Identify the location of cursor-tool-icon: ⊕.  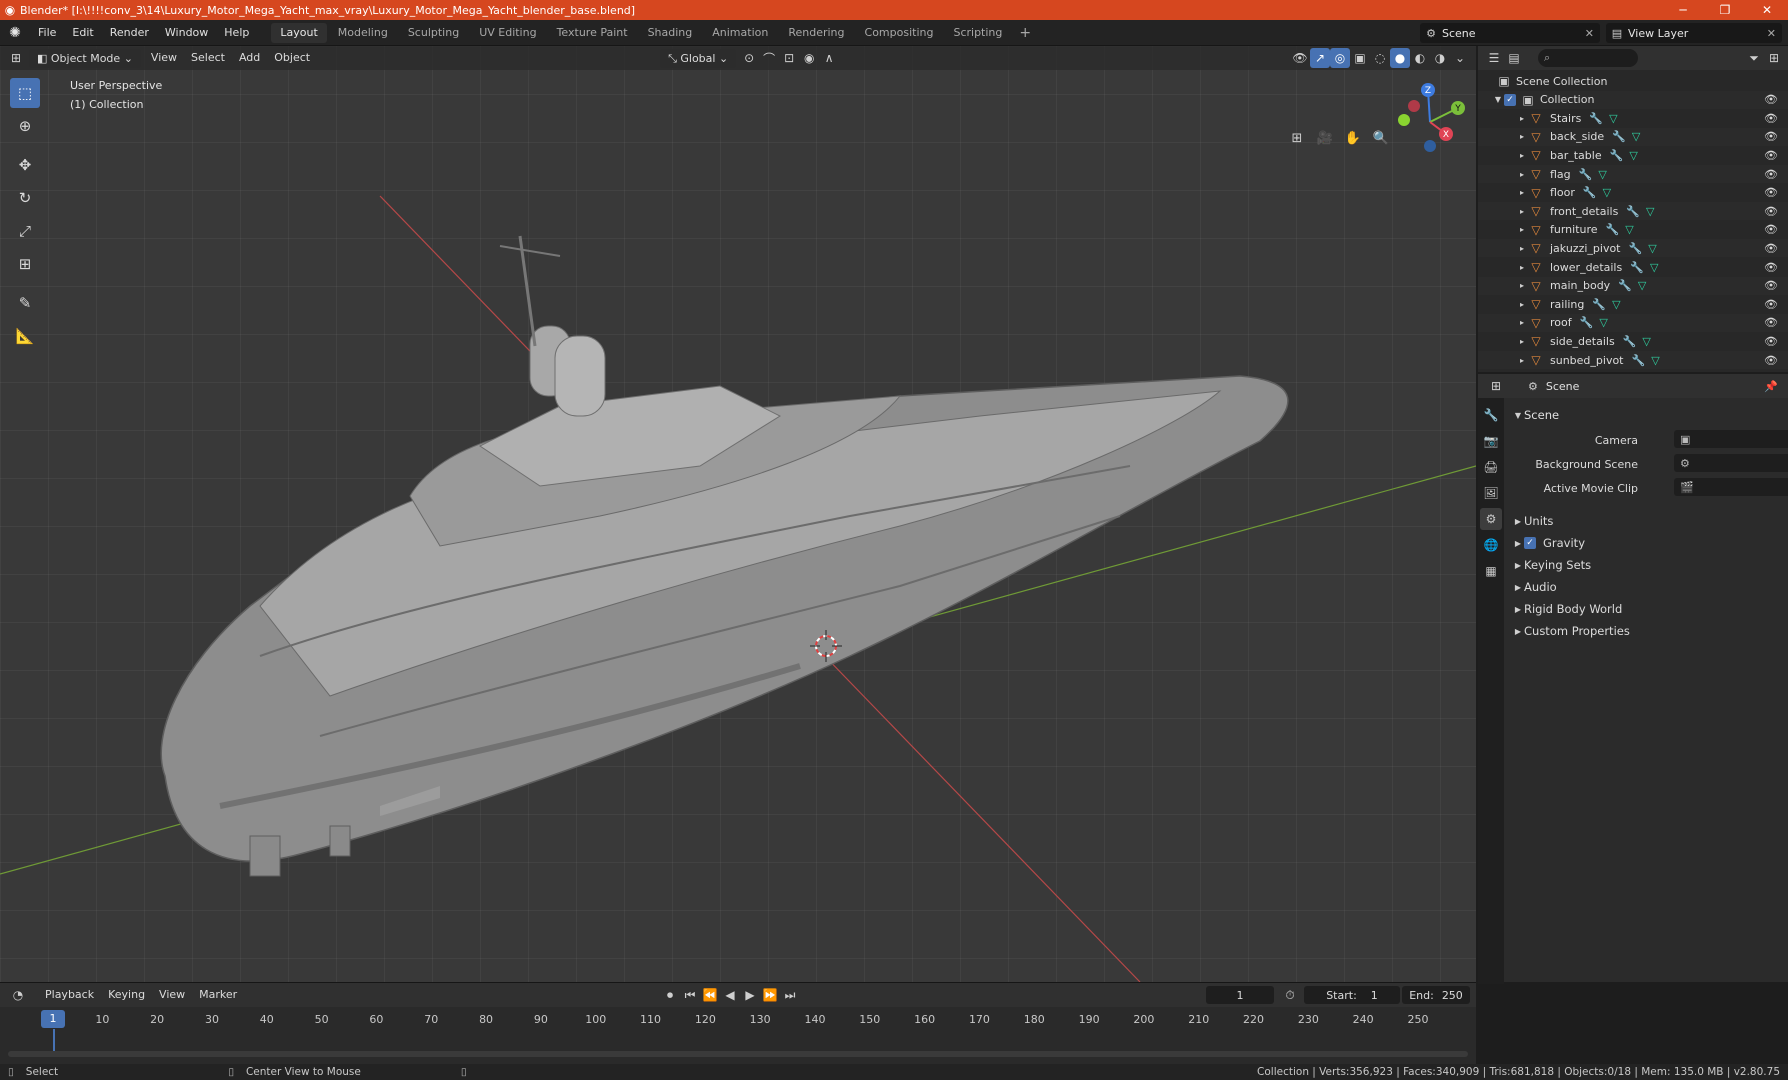
(25, 126).